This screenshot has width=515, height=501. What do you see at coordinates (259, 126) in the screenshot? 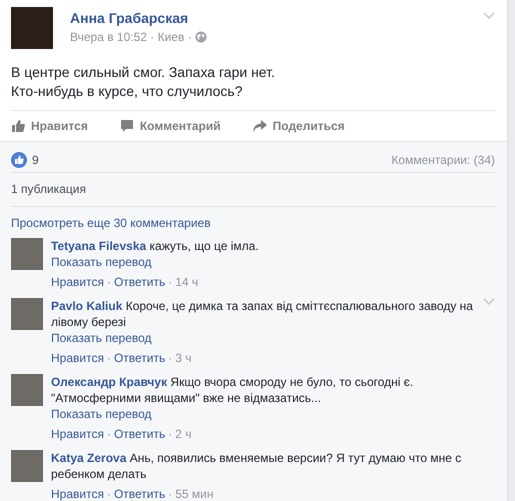
I see `share-arrow-icon` at bounding box center [259, 126].